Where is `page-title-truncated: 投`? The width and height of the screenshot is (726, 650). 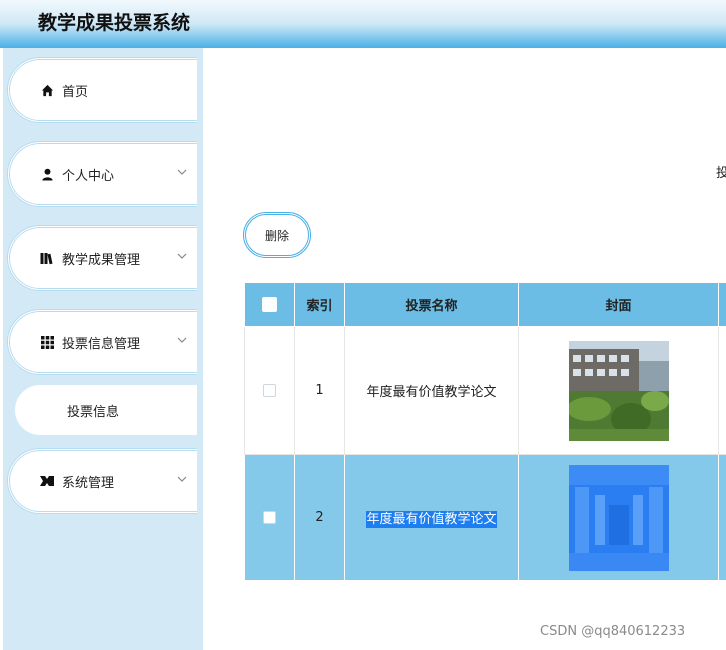 page-title-truncated: 投 is located at coordinates (721, 173).